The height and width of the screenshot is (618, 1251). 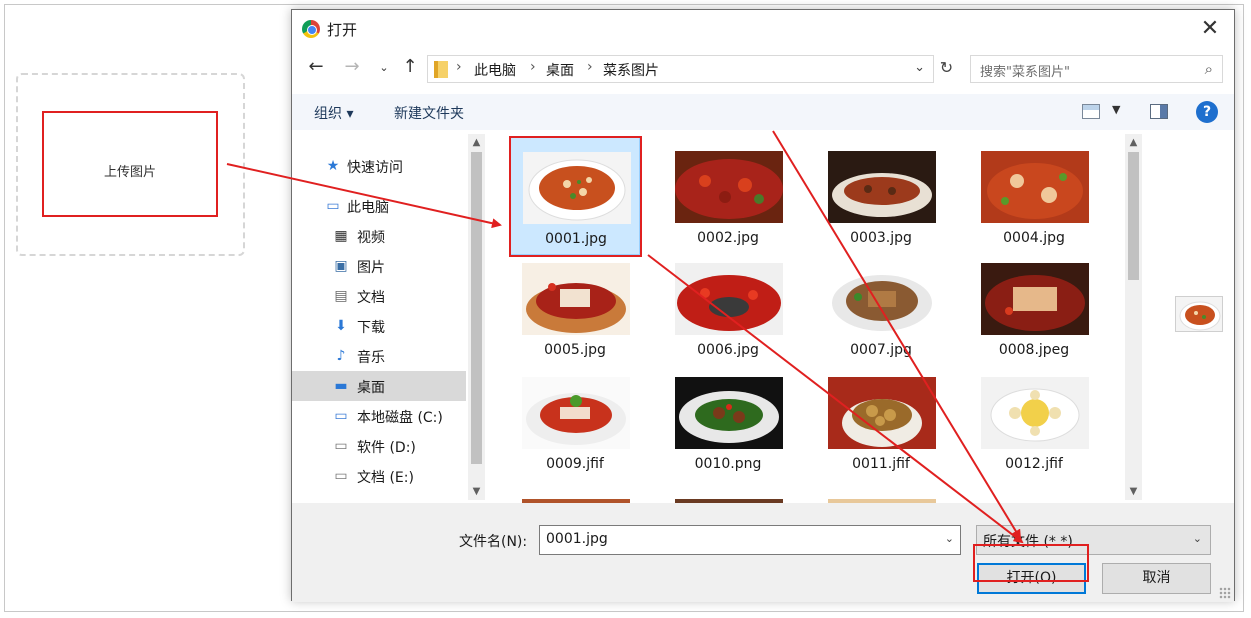 What do you see at coordinates (371, 358) in the screenshot?
I see `sidebar-item-label: 音乐` at bounding box center [371, 358].